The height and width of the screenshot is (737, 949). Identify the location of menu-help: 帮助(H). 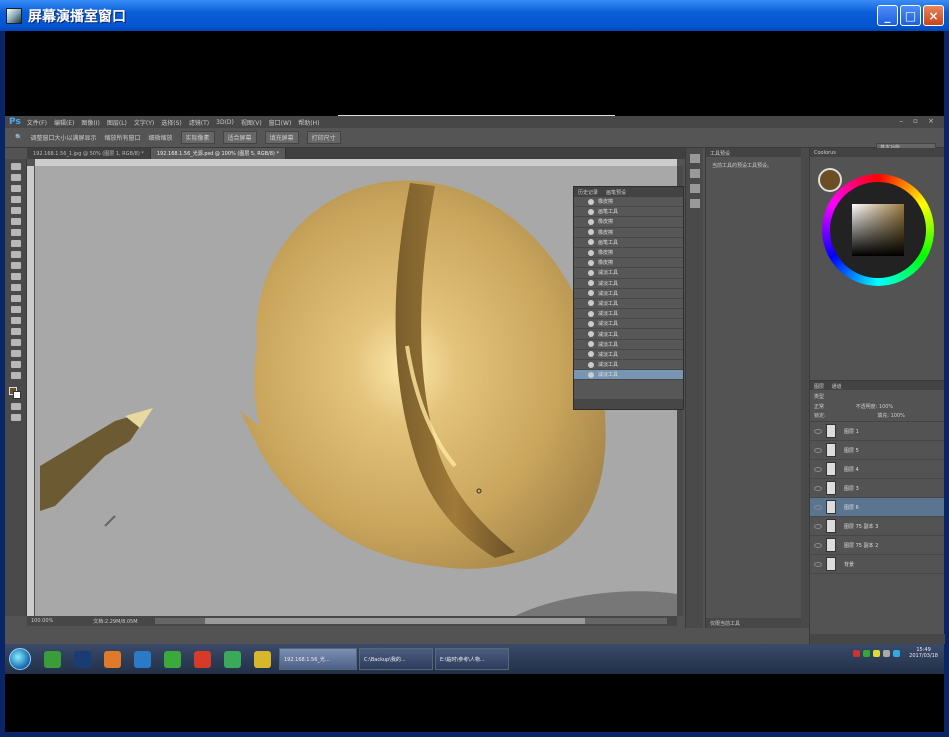
(308, 122).